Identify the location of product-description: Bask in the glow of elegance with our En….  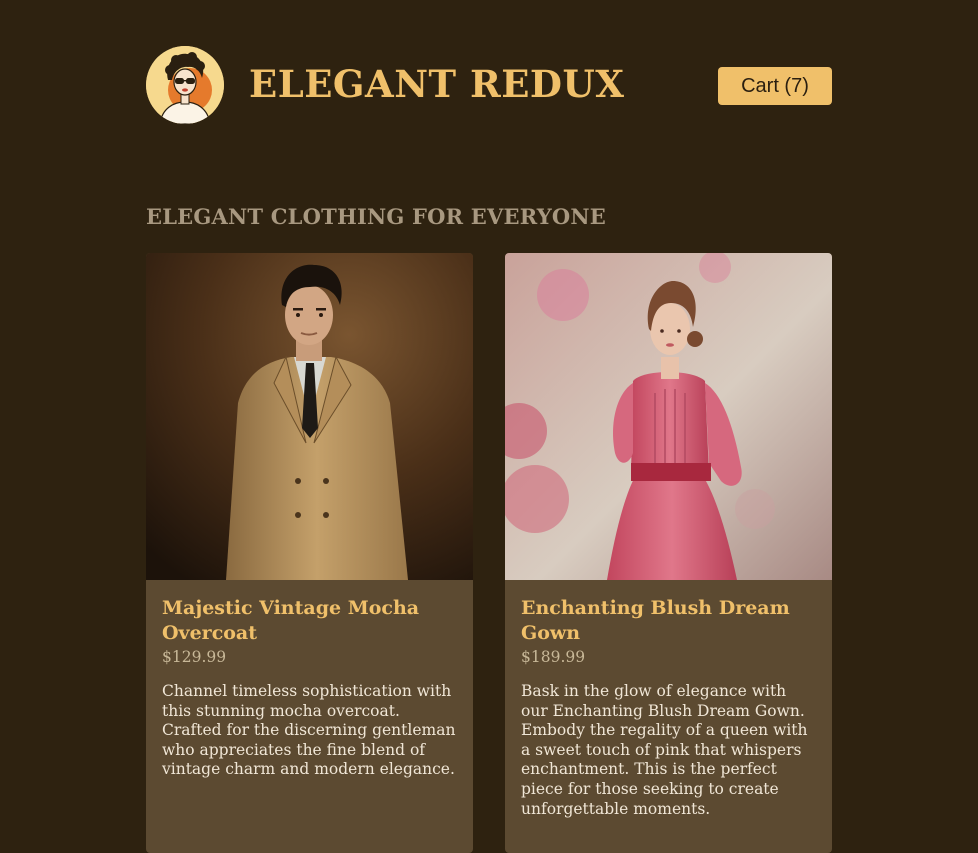
(664, 750).